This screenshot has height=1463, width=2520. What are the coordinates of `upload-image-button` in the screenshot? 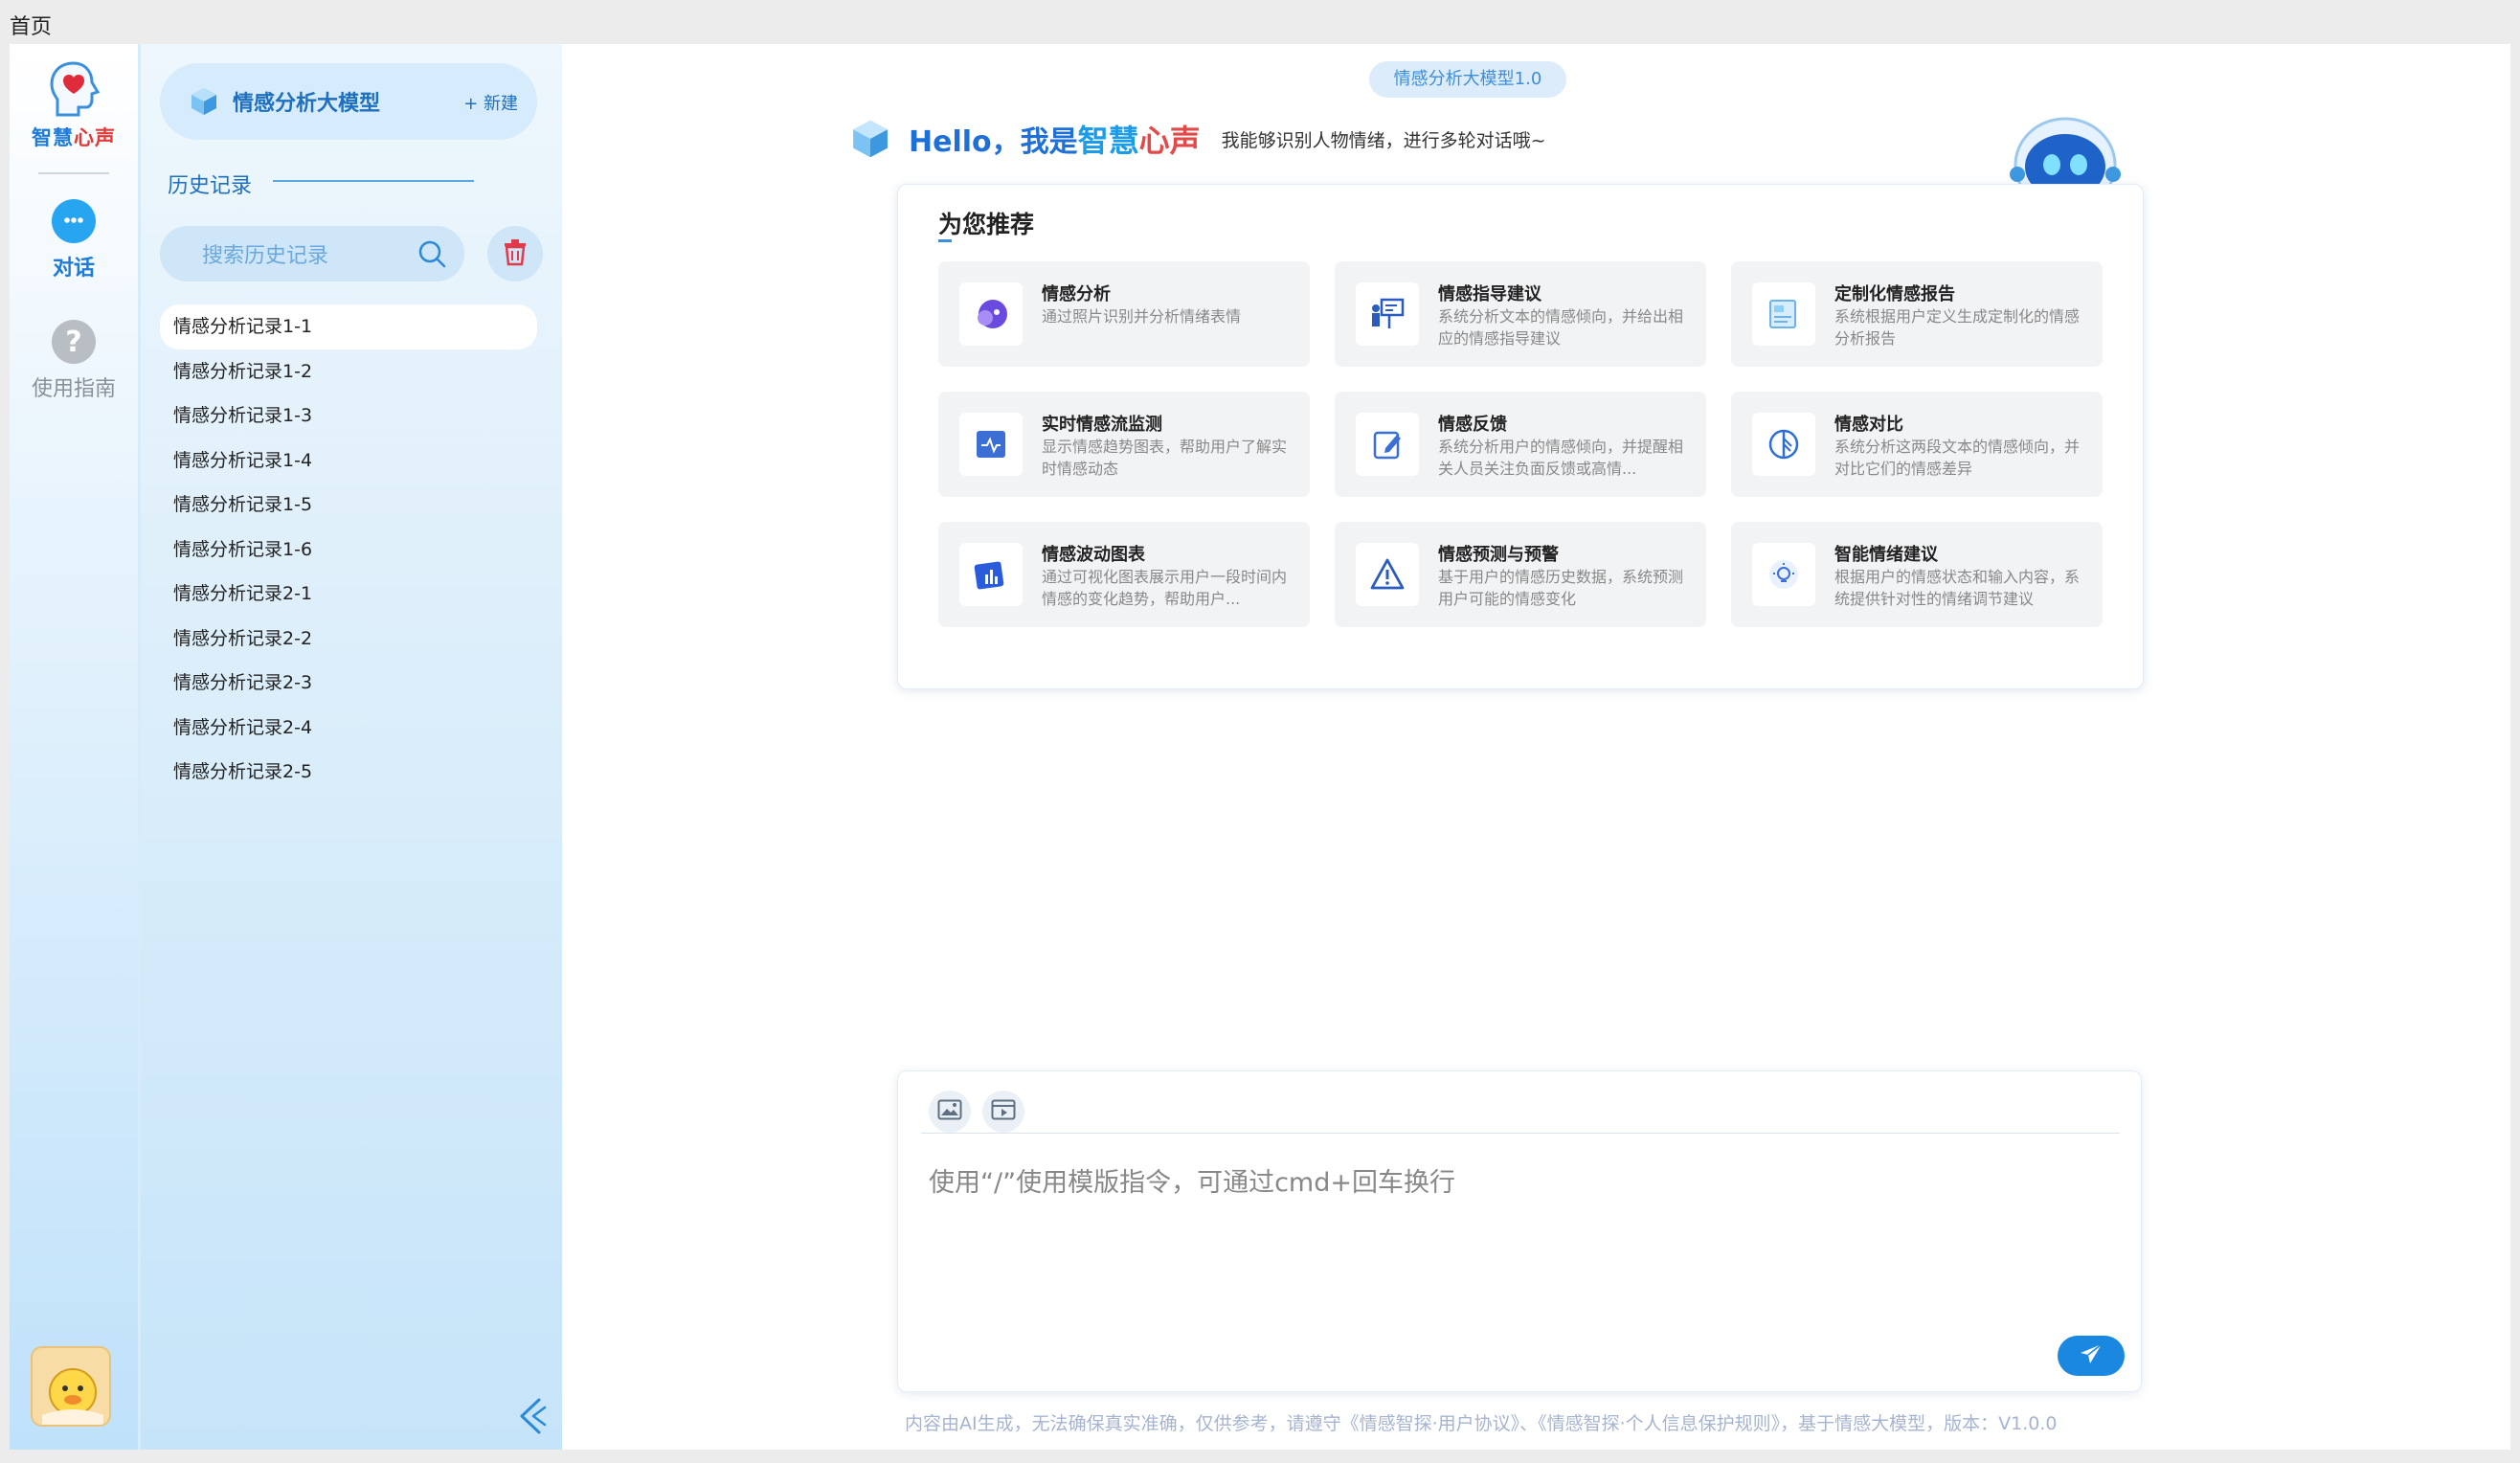 It's located at (950, 1112).